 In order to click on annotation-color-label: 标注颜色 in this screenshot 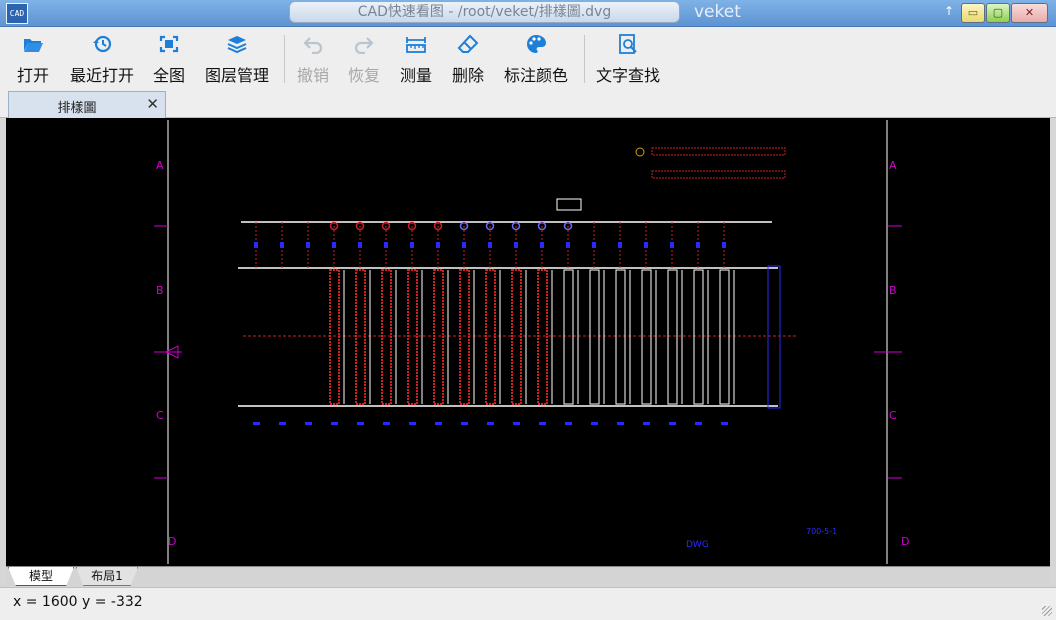, I will do `click(535, 75)`.